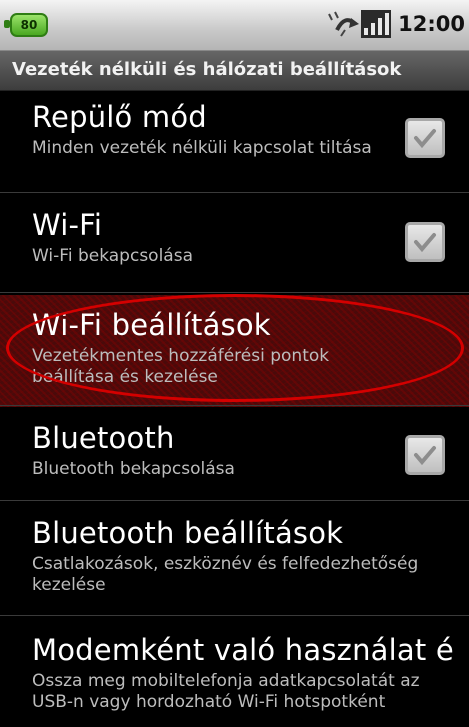 This screenshot has height=727, width=469. What do you see at coordinates (358, 25) in the screenshot?
I see `status-icons` at bounding box center [358, 25].